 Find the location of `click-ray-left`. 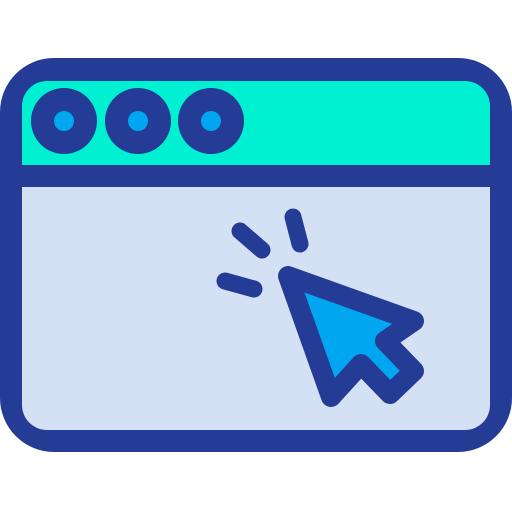

click-ray-left is located at coordinates (239, 285).